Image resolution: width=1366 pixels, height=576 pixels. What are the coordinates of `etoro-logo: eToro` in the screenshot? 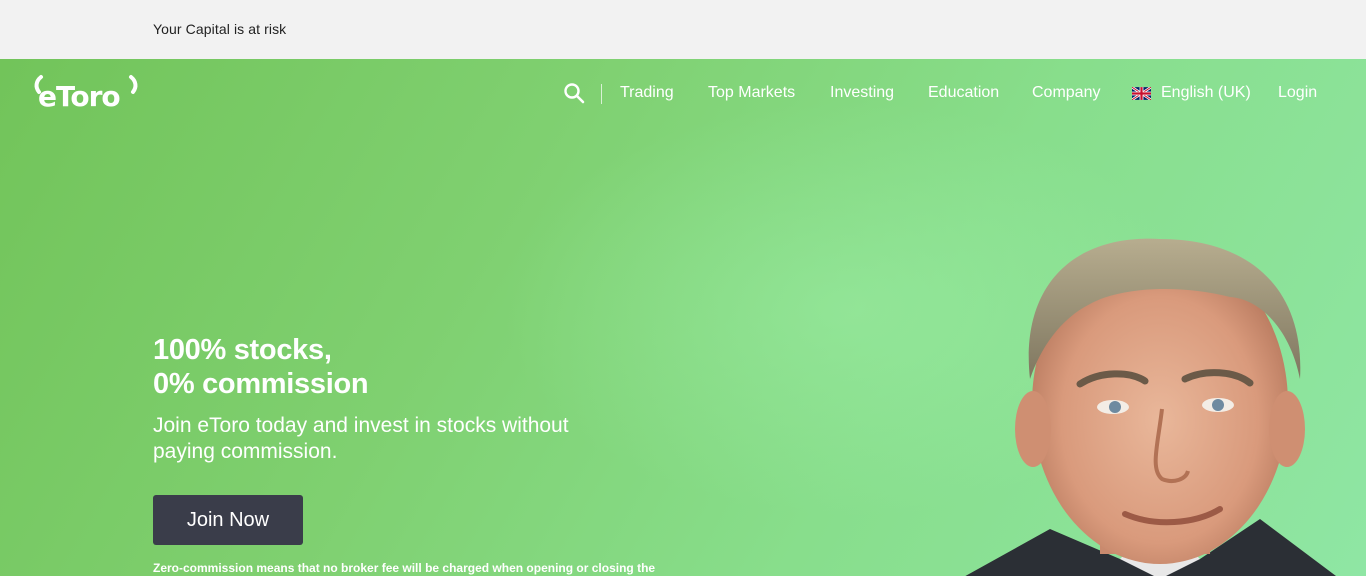 It's located at (88, 92).